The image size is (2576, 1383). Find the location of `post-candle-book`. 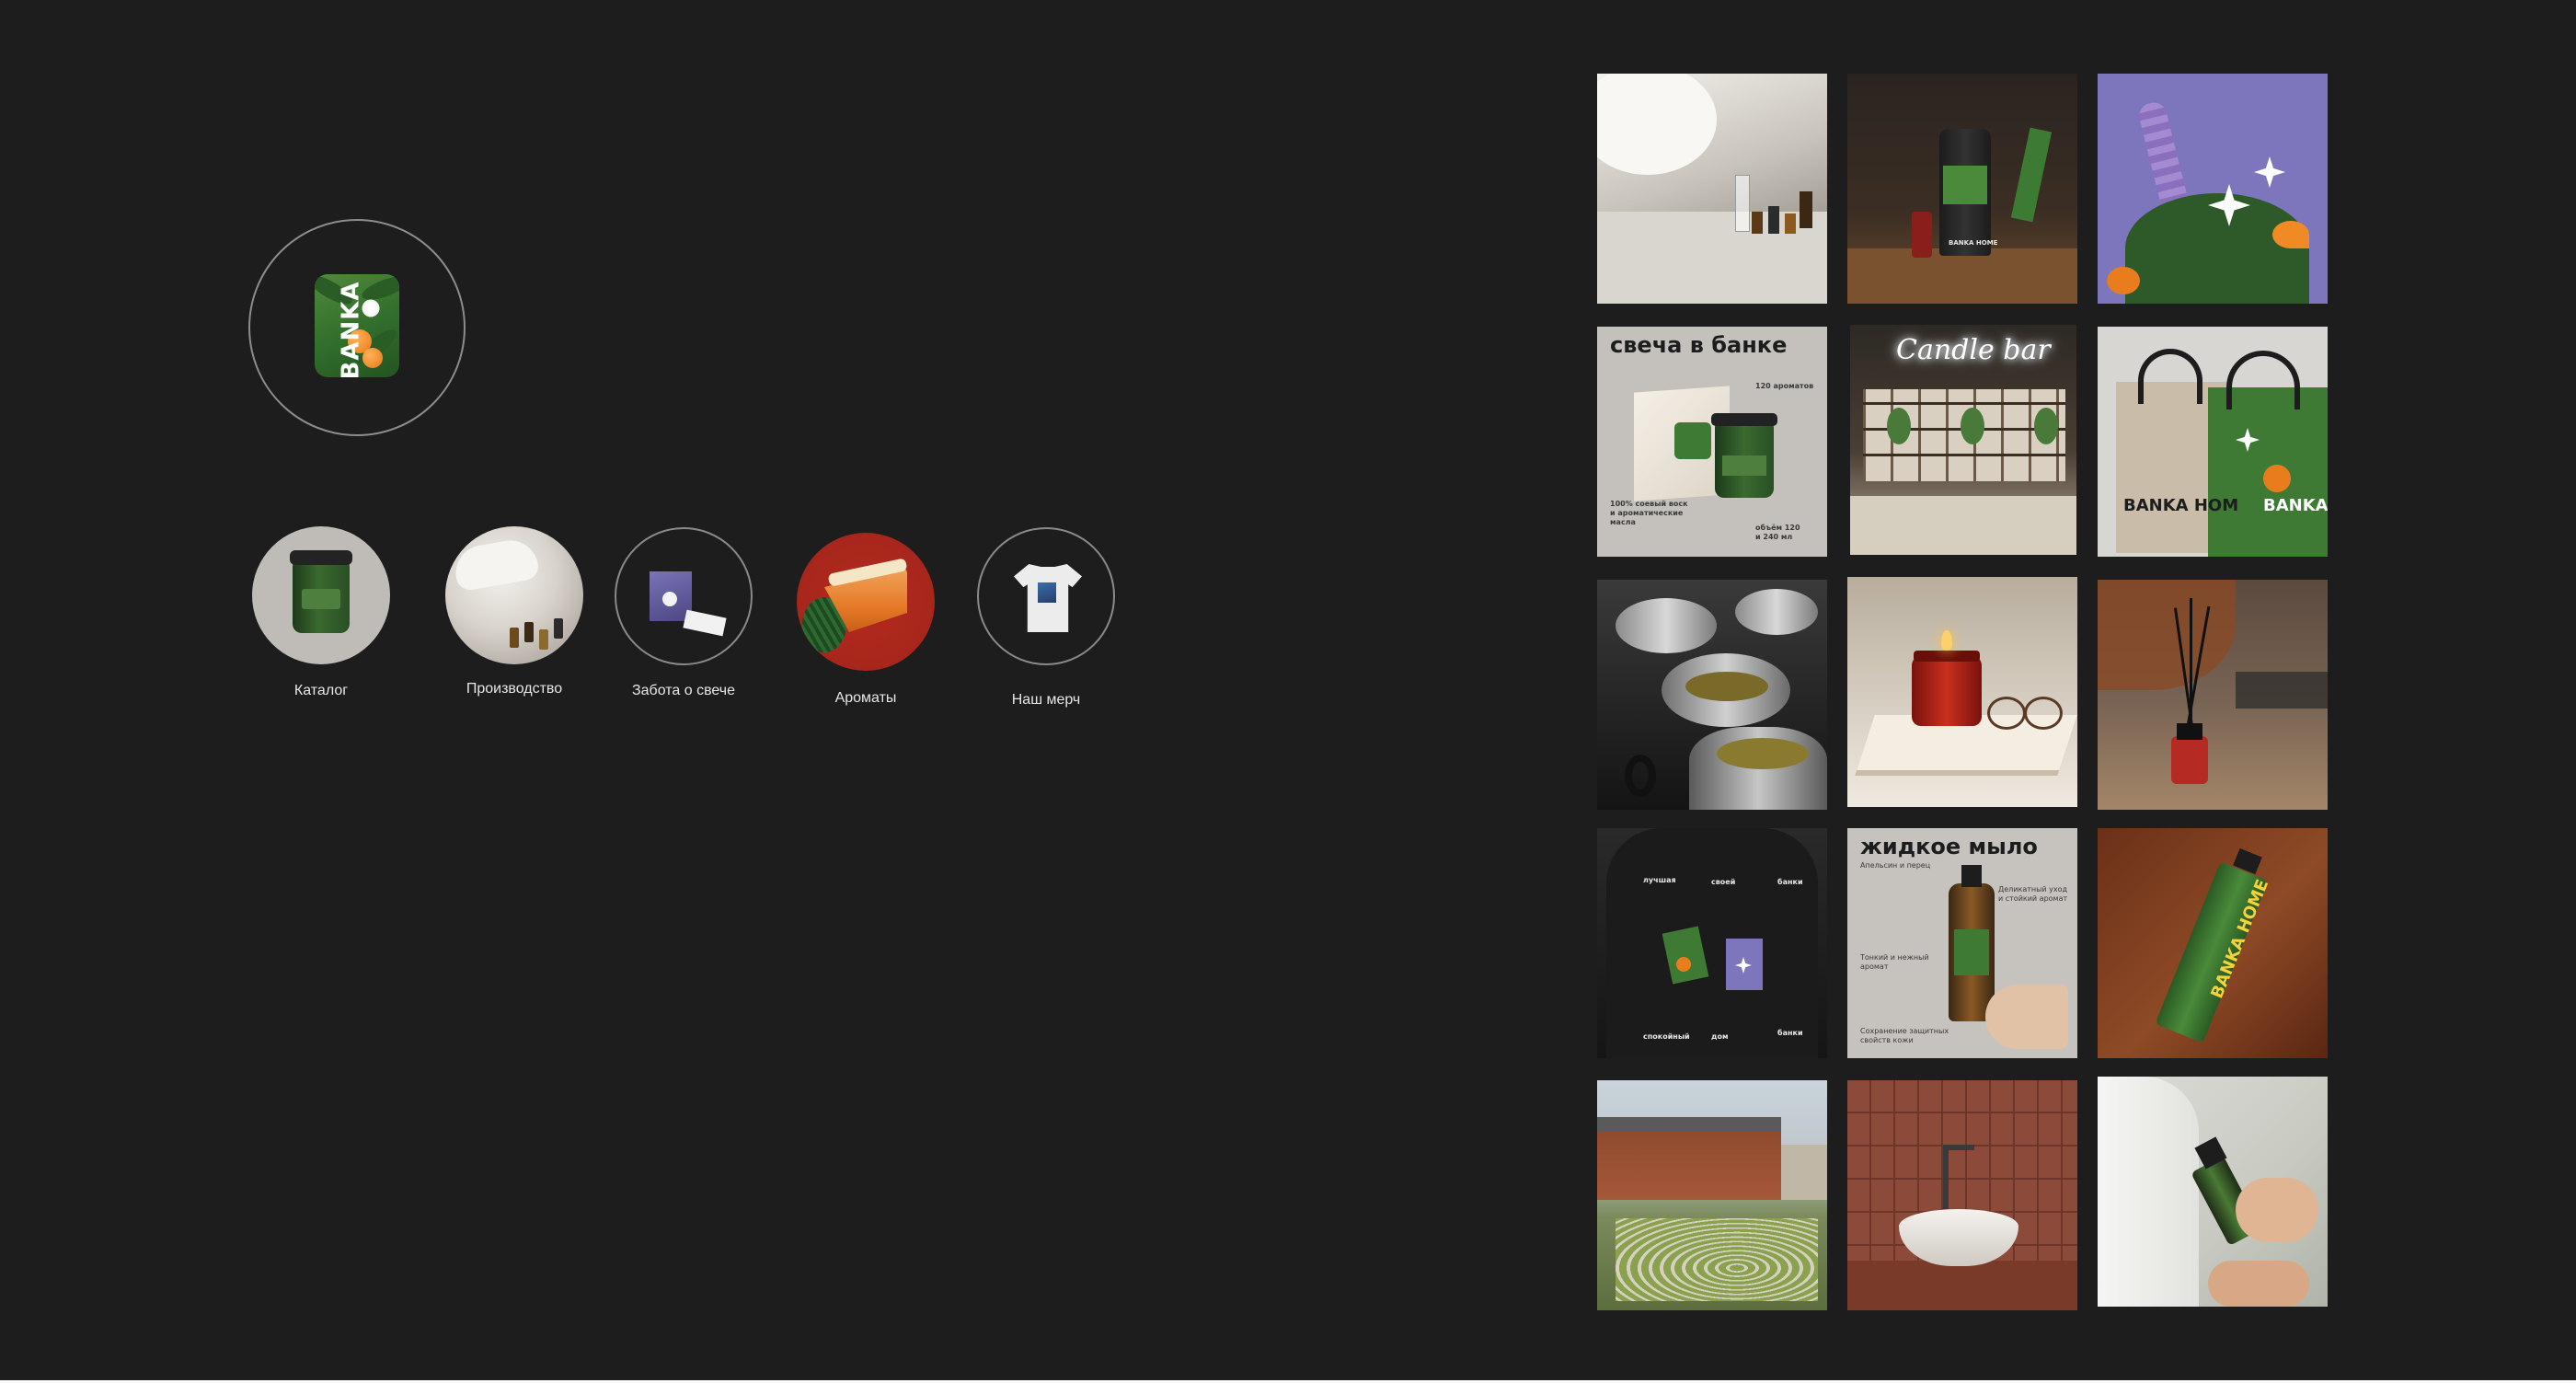

post-candle-book is located at coordinates (1962, 692).